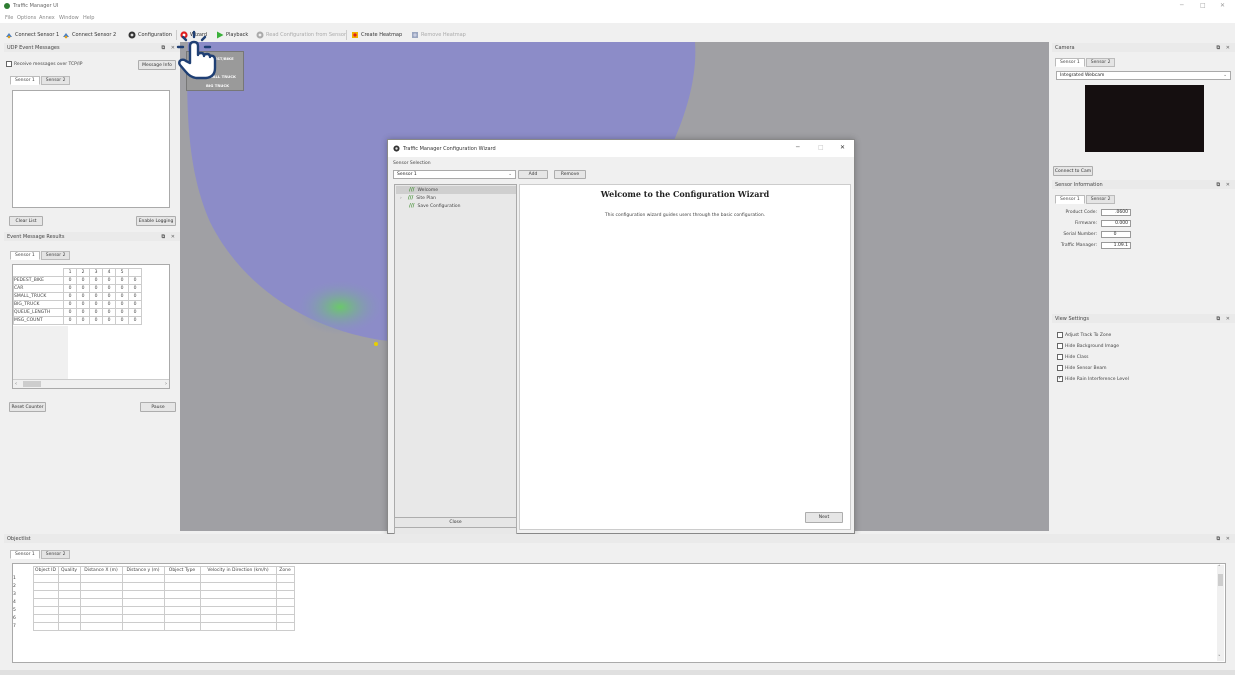 The height and width of the screenshot is (675, 1235). Describe the element at coordinates (415, 35) in the screenshot. I see `heatmap-icon` at that location.